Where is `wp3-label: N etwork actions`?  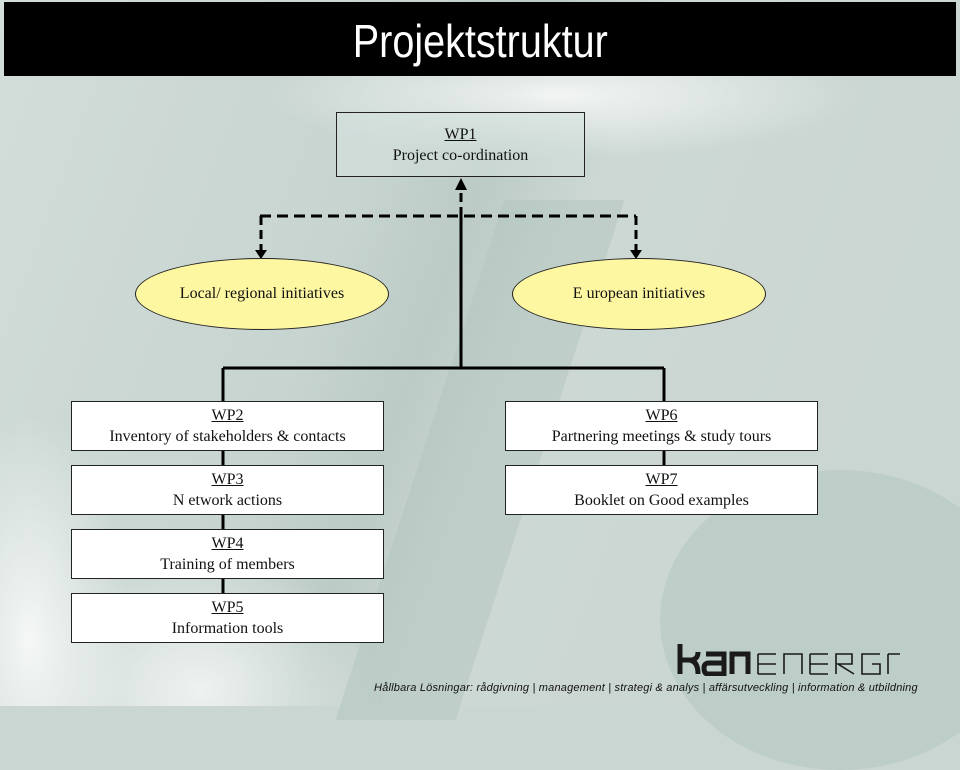
wp3-label: N etwork actions is located at coordinates (227, 500).